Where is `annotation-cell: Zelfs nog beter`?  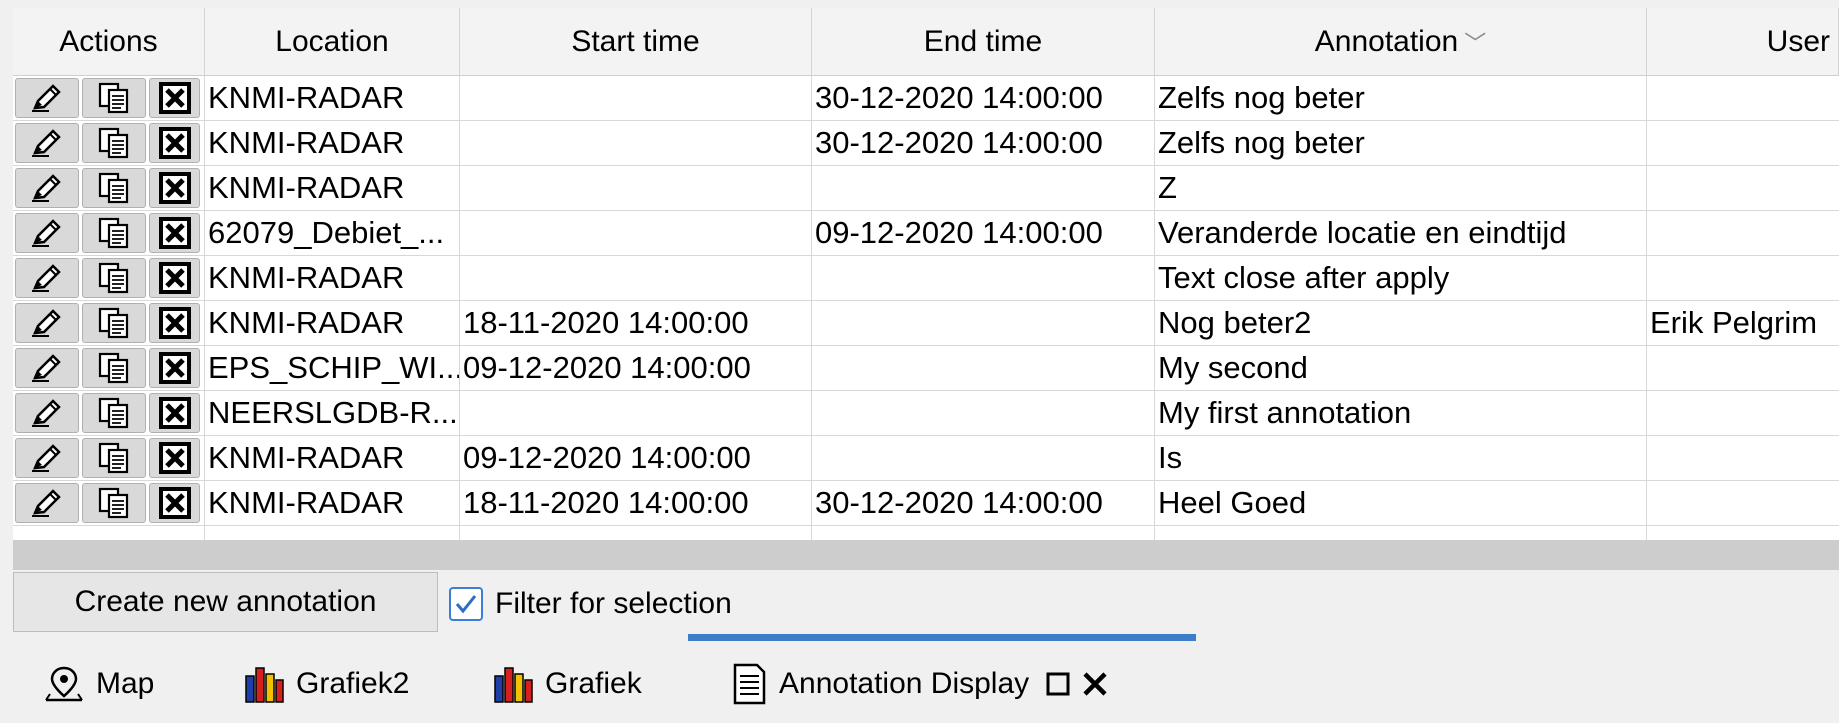 annotation-cell: Zelfs nog beter is located at coordinates (1401, 143).